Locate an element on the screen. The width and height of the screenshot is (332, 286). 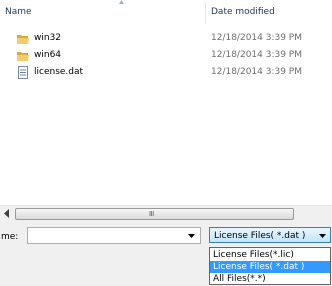
file-icon is located at coordinates (23, 72).